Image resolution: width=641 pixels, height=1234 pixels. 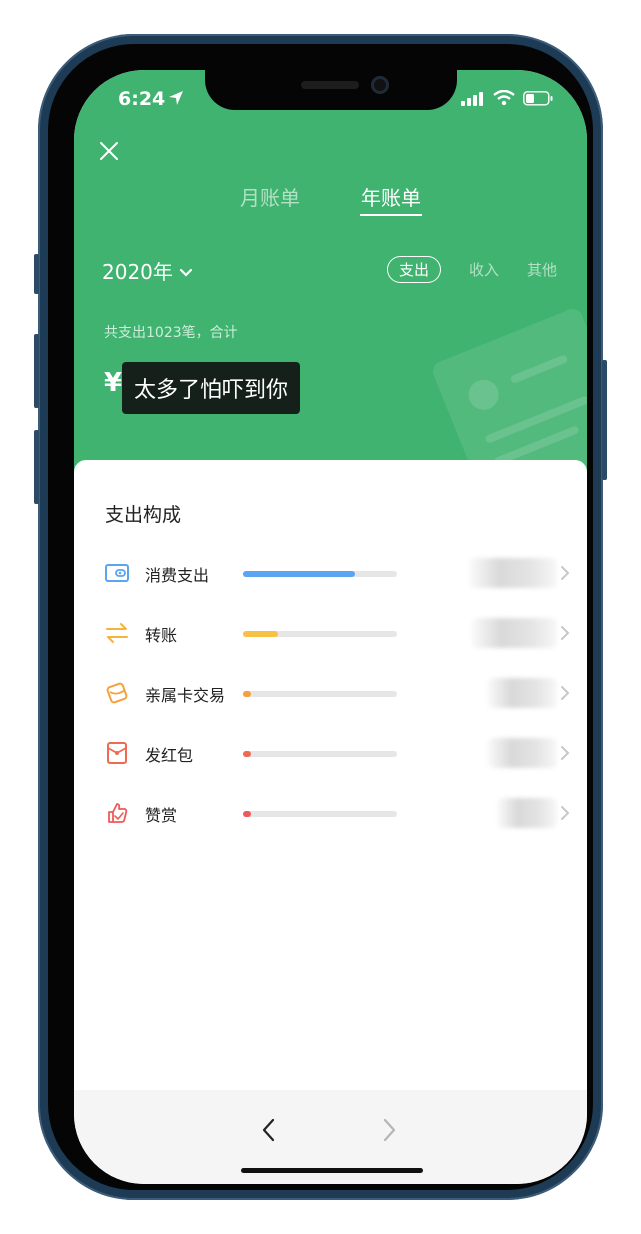 What do you see at coordinates (391, 196) in the screenshot?
I see `tab-yearly: 年账单` at bounding box center [391, 196].